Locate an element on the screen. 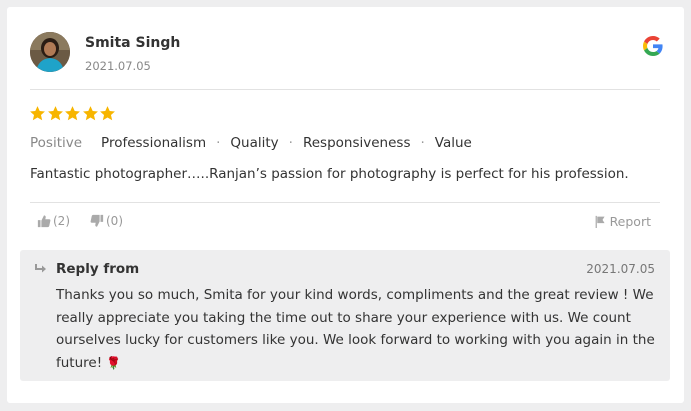 The height and width of the screenshot is (411, 691). thumbs-up-icon is located at coordinates (44, 221).